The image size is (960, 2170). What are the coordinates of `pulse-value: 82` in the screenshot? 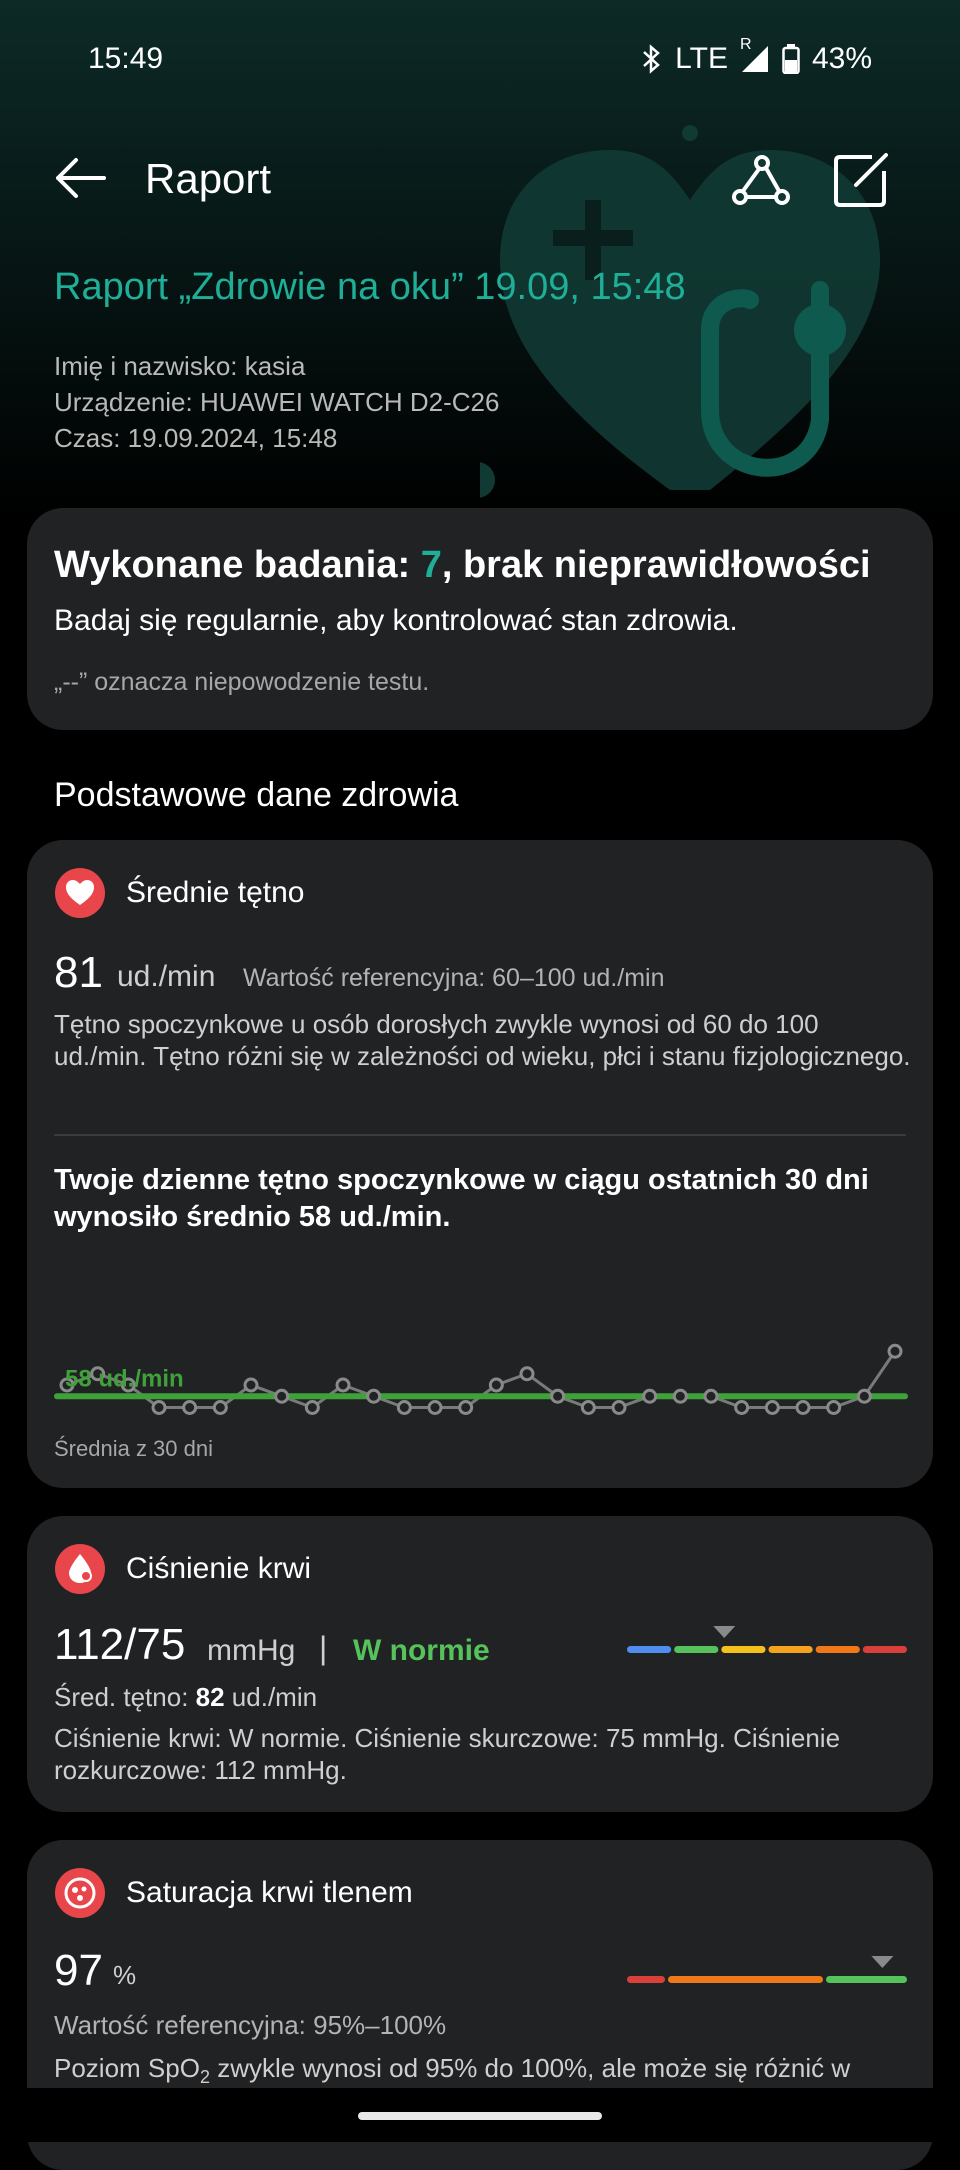 It's located at (210, 1697).